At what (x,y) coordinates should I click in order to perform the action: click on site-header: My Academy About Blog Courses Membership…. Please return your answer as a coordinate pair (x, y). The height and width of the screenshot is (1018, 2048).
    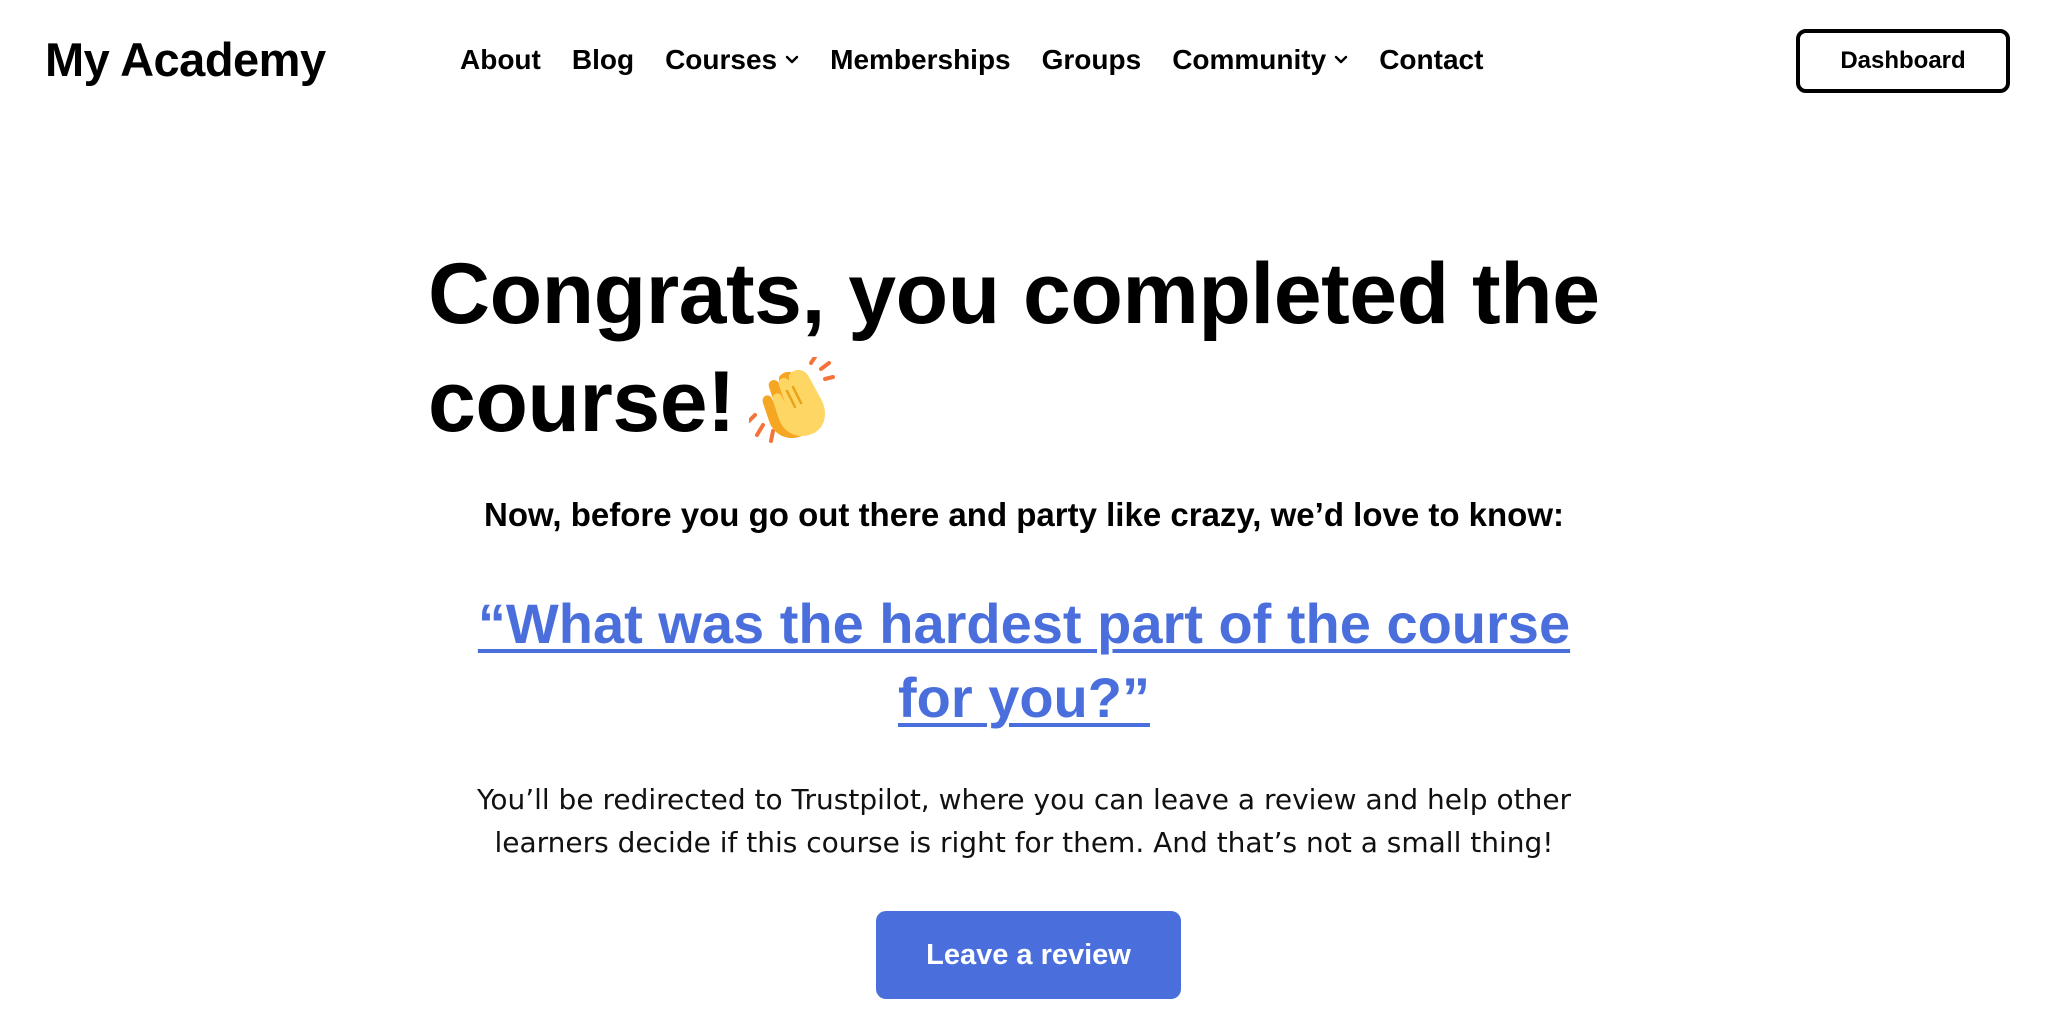
    Looking at the image, I should click on (1024, 62).